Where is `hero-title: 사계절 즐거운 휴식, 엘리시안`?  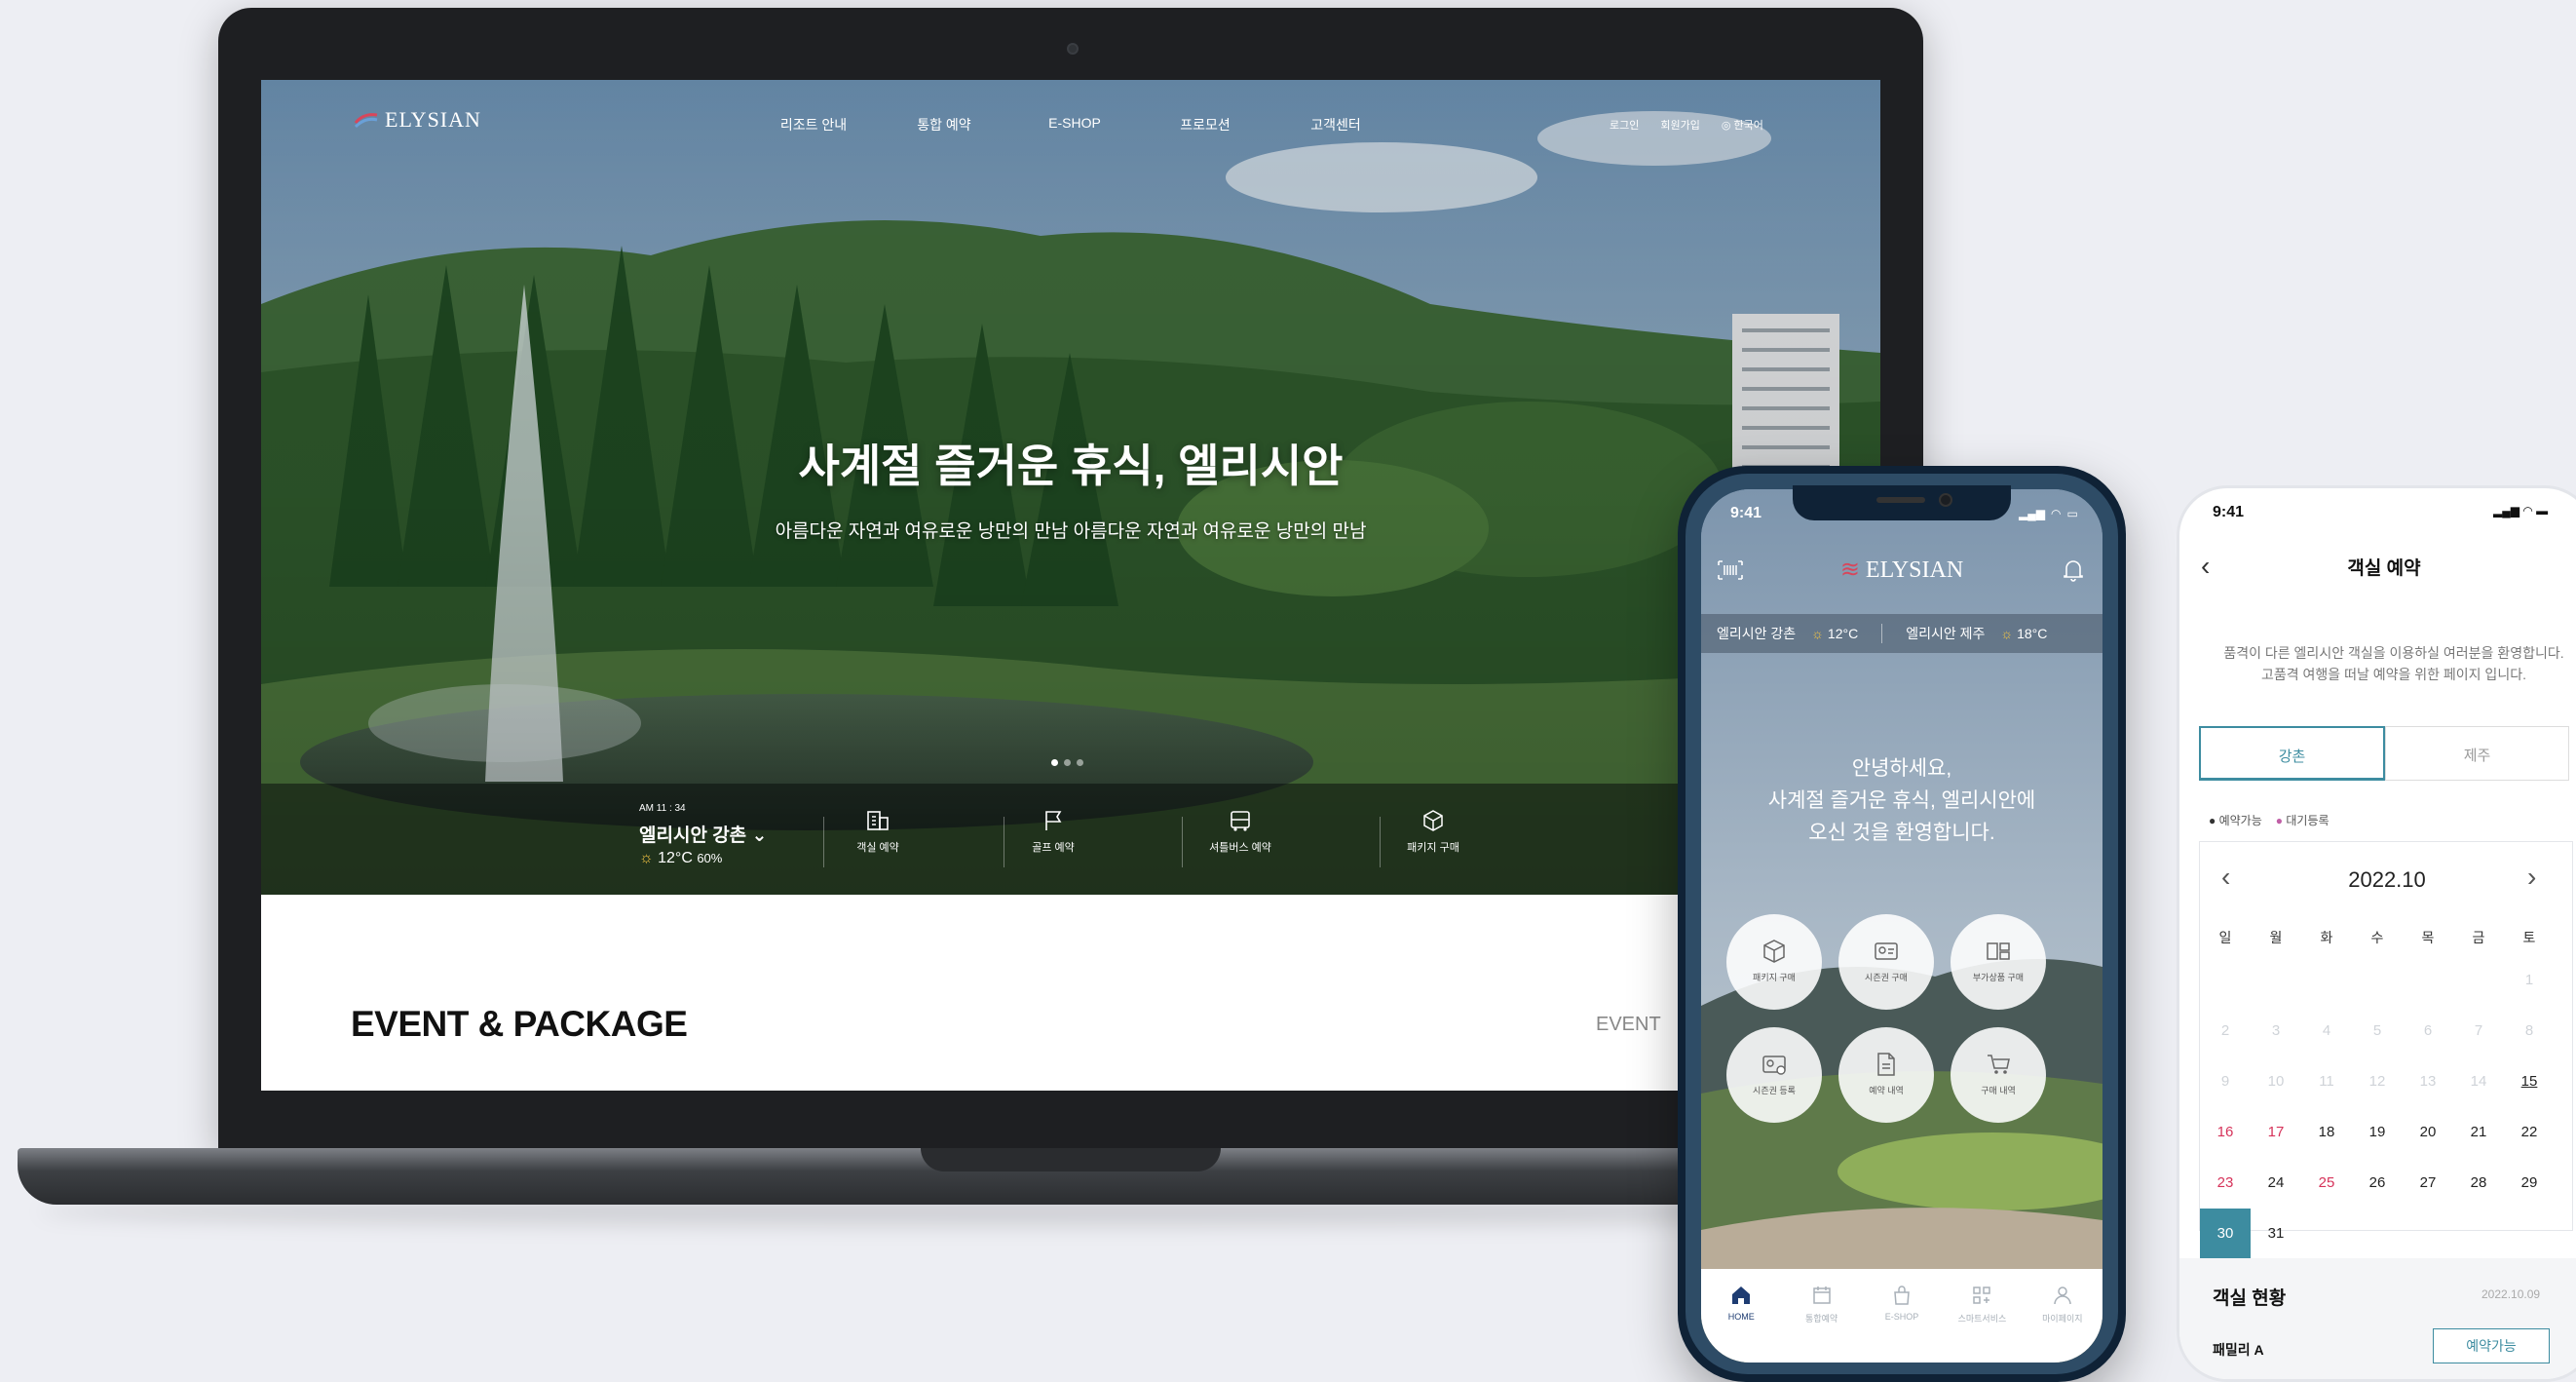 hero-title: 사계절 즐거운 휴식, 엘리시안 is located at coordinates (1071, 466).